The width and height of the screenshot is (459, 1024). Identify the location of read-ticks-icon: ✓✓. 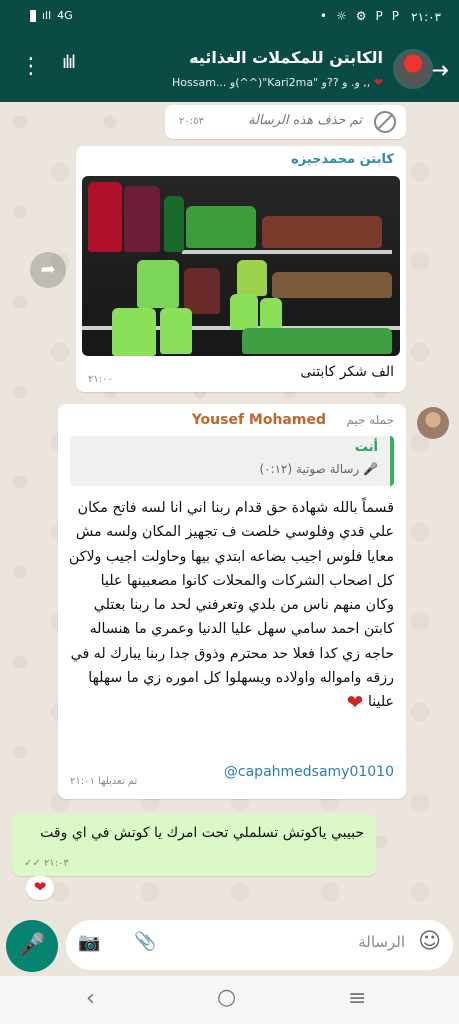
(32, 863).